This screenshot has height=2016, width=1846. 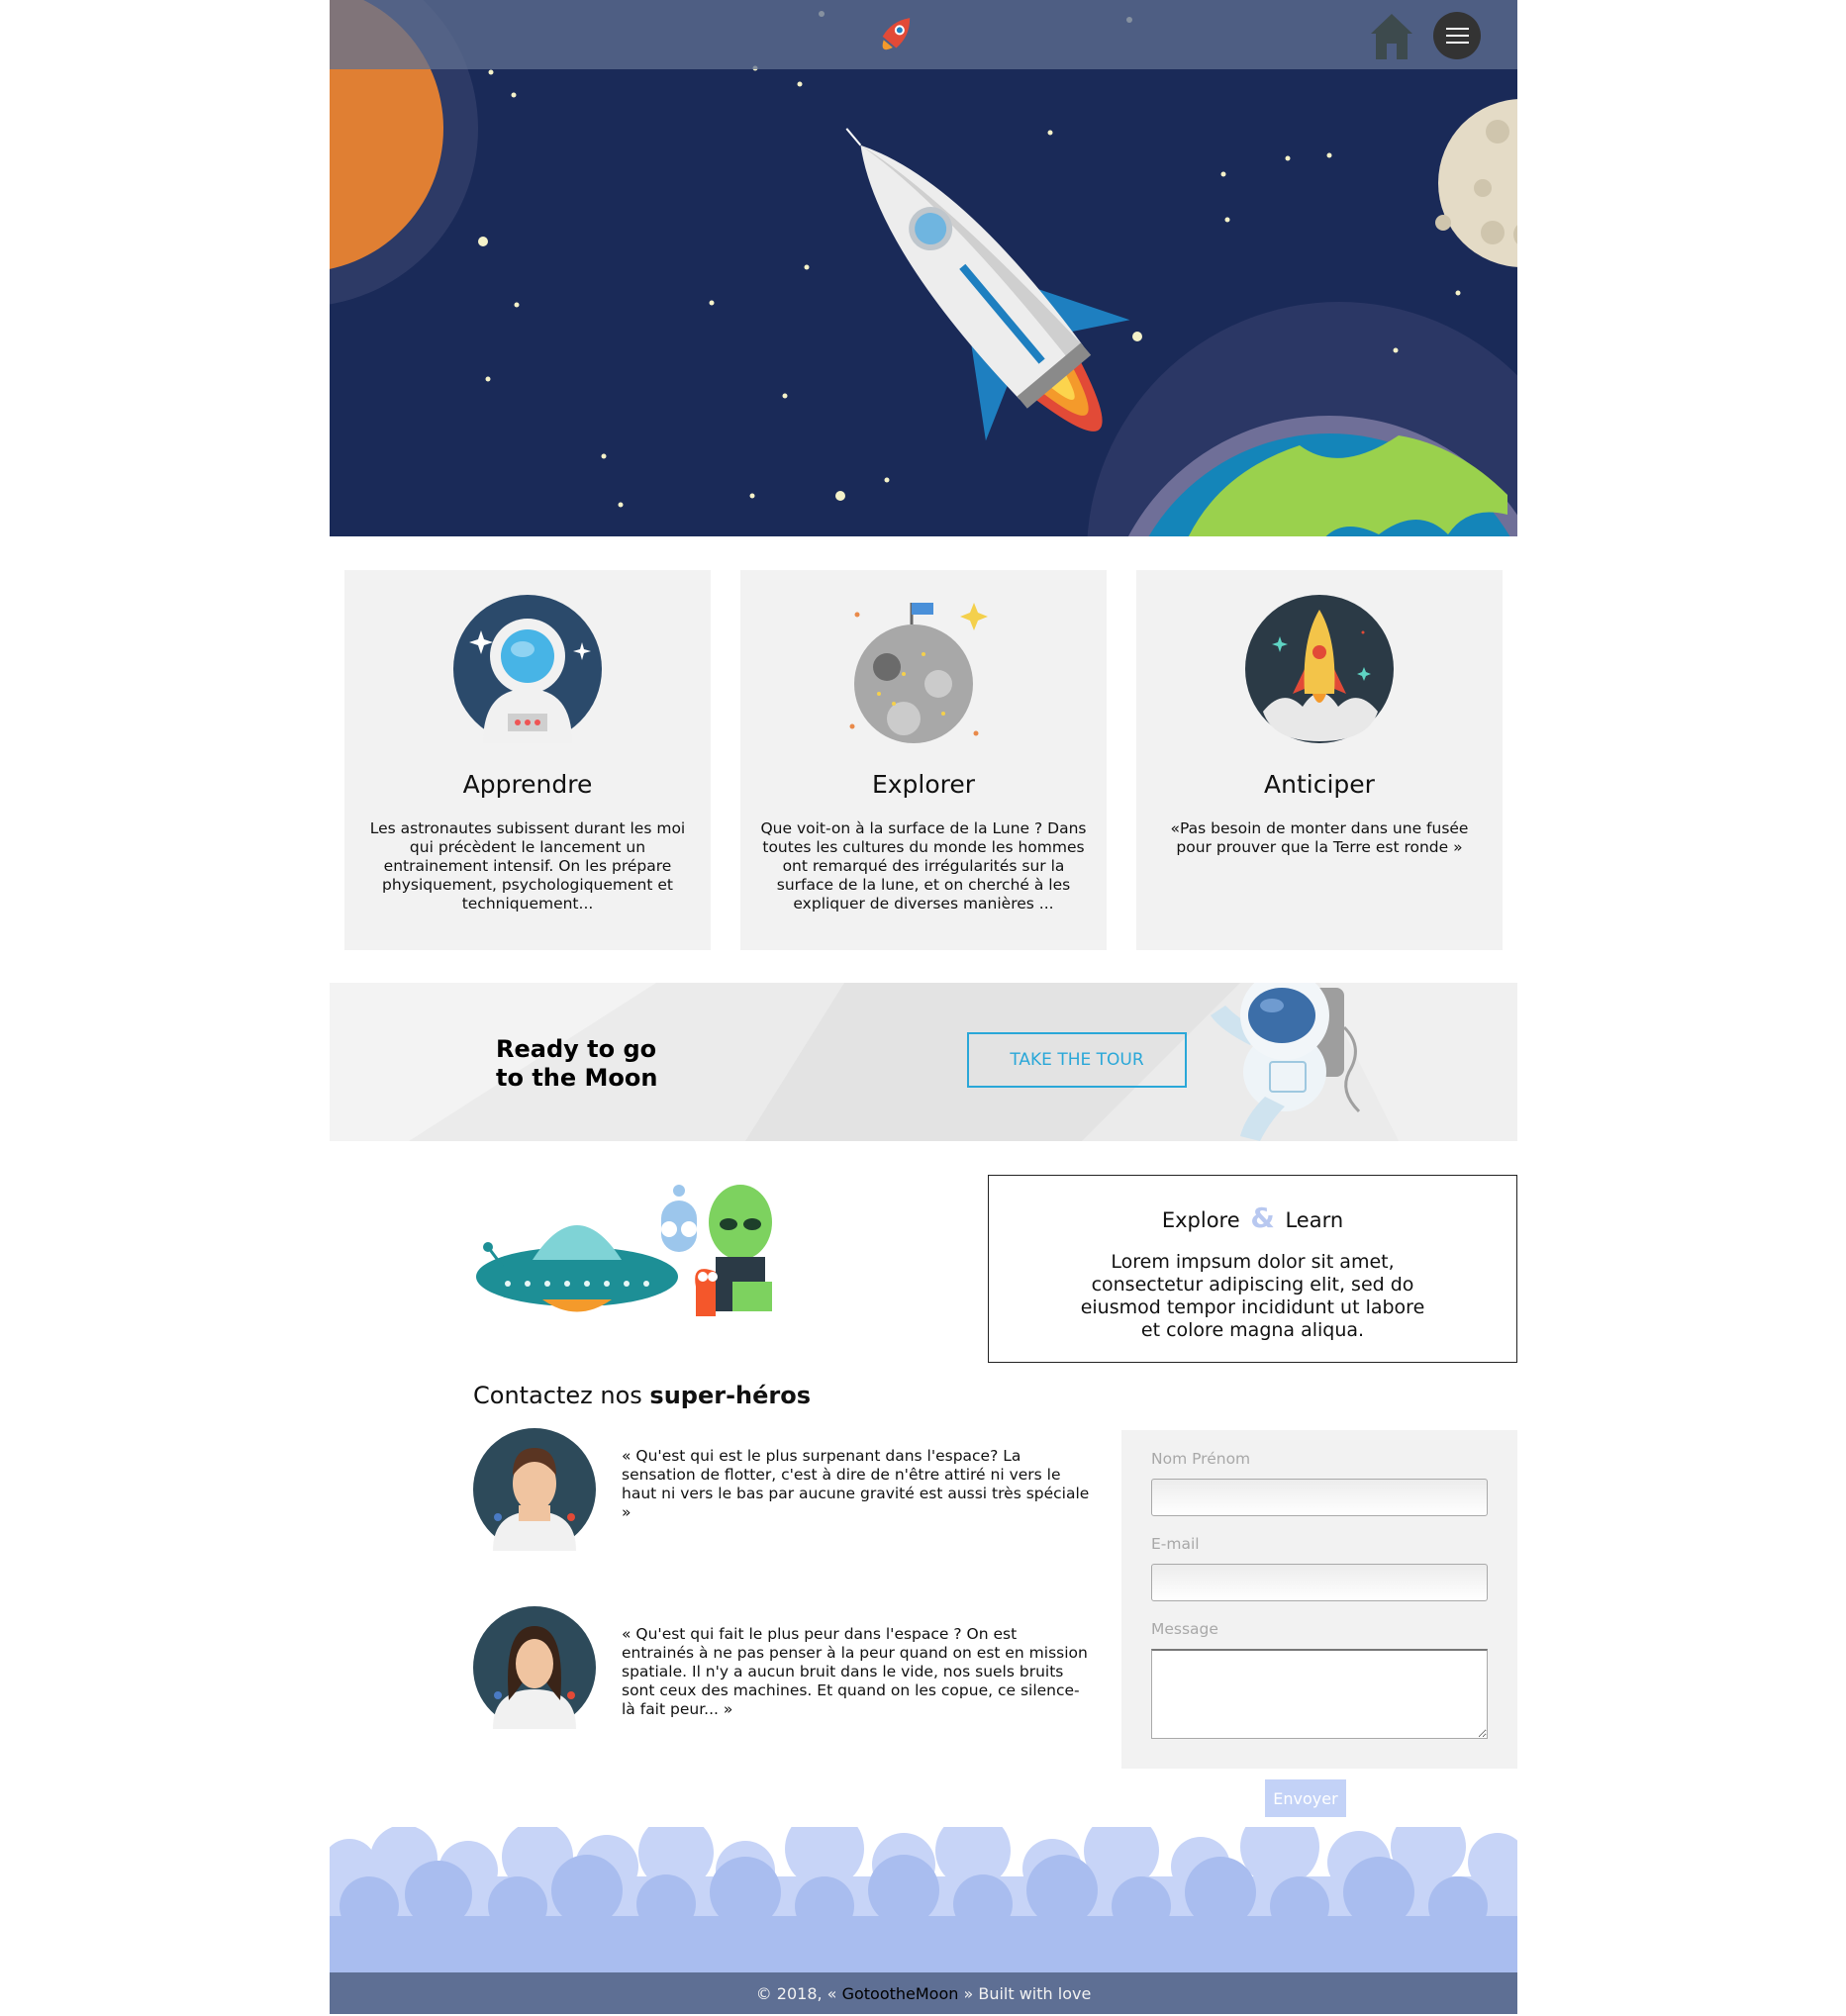 What do you see at coordinates (1025, 1994) in the screenshot?
I see `footer-suffix: » Built with love` at bounding box center [1025, 1994].